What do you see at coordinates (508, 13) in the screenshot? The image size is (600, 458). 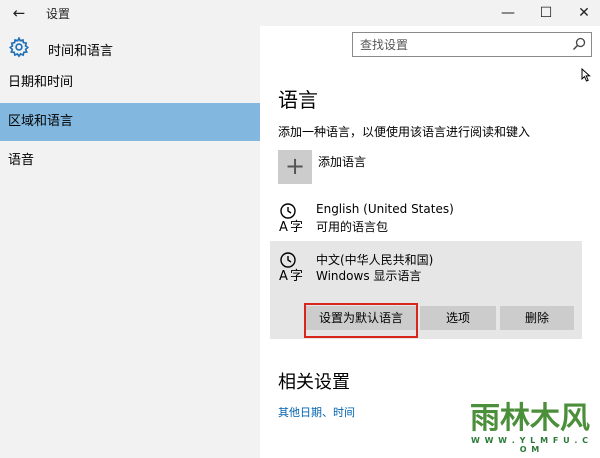 I see `minimize-button: —` at bounding box center [508, 13].